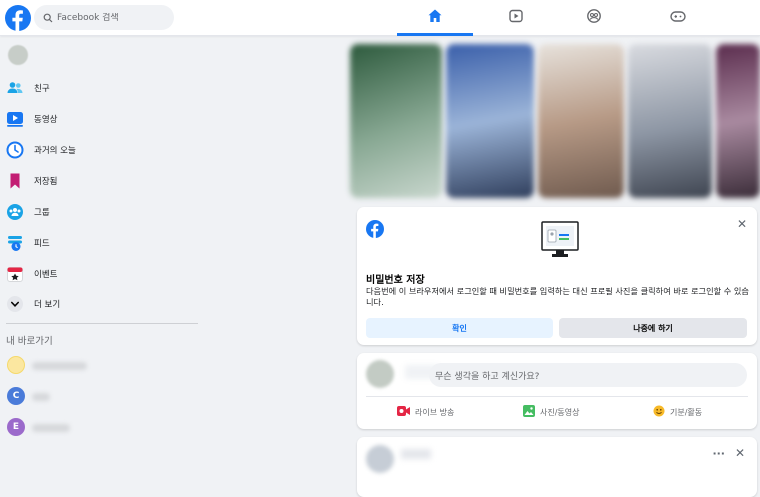  Describe the element at coordinates (102, 323) in the screenshot. I see `sidebar-divider` at that location.